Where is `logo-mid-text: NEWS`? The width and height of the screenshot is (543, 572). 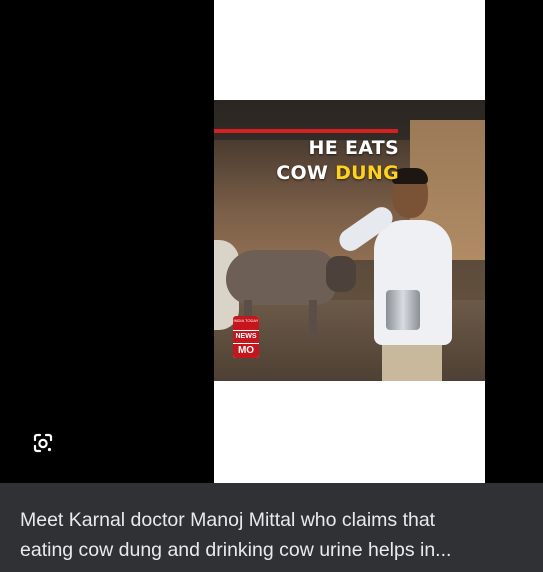
logo-mid-text: NEWS is located at coordinates (246, 336).